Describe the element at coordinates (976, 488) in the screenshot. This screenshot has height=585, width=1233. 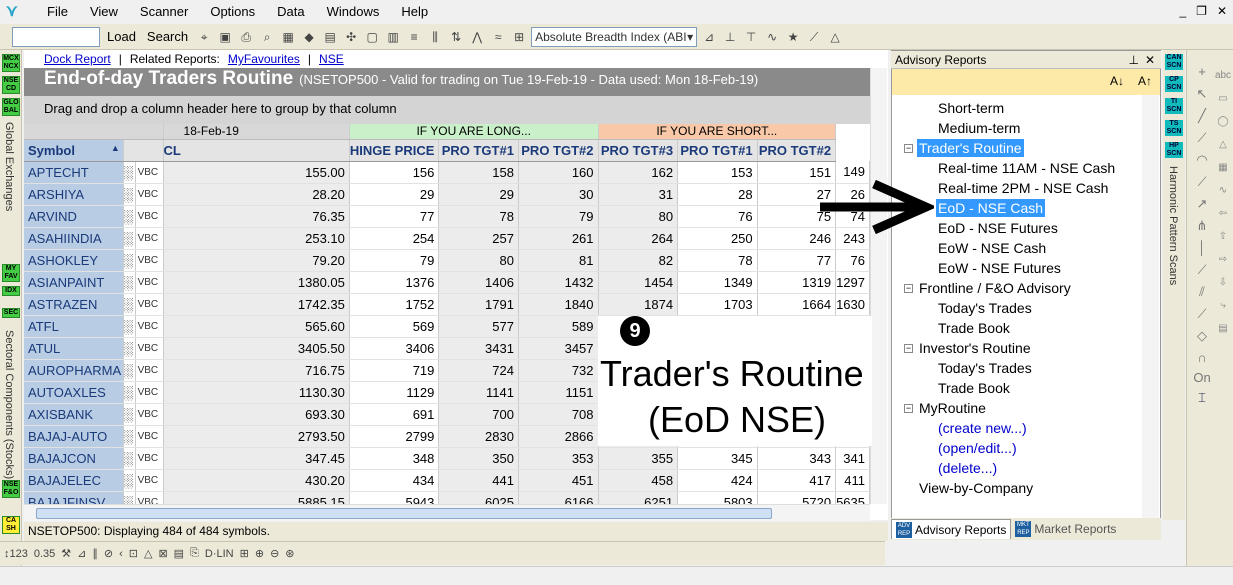
I see `tree-item: View-by-Company` at that location.